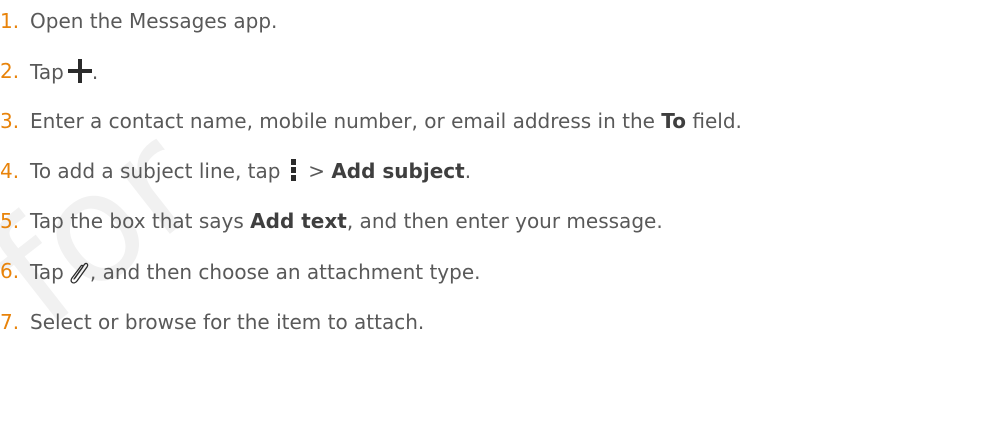 This screenshot has height=445, width=982. I want to click on step-text: Tap , and then choose an attachment type., so click(255, 272).